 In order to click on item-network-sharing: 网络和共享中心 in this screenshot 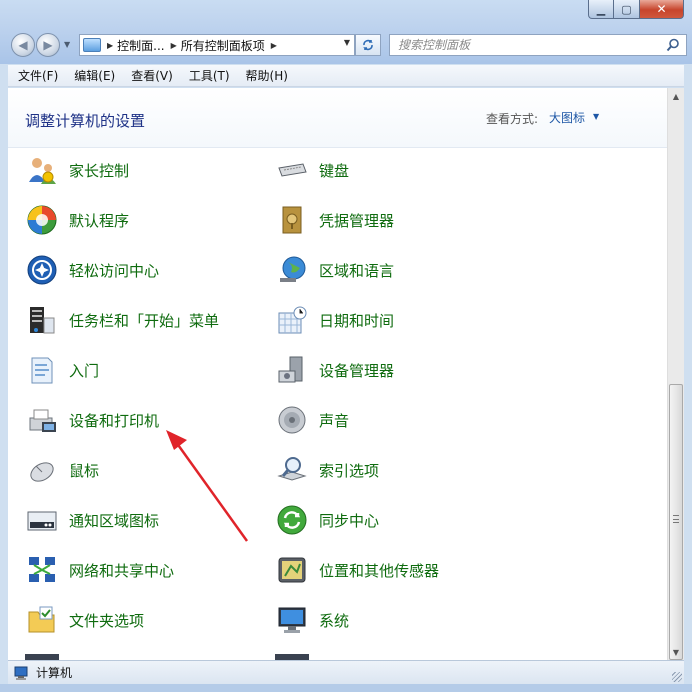, I will do `click(99, 570)`.